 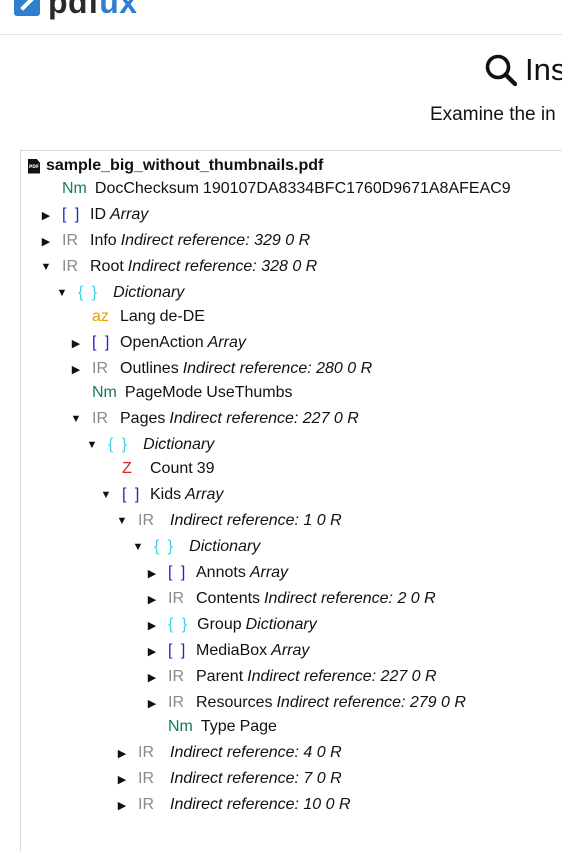 I want to click on tree-node: ▶ IR Info Indirect reference: 329 0 R, so click(x=175, y=241).